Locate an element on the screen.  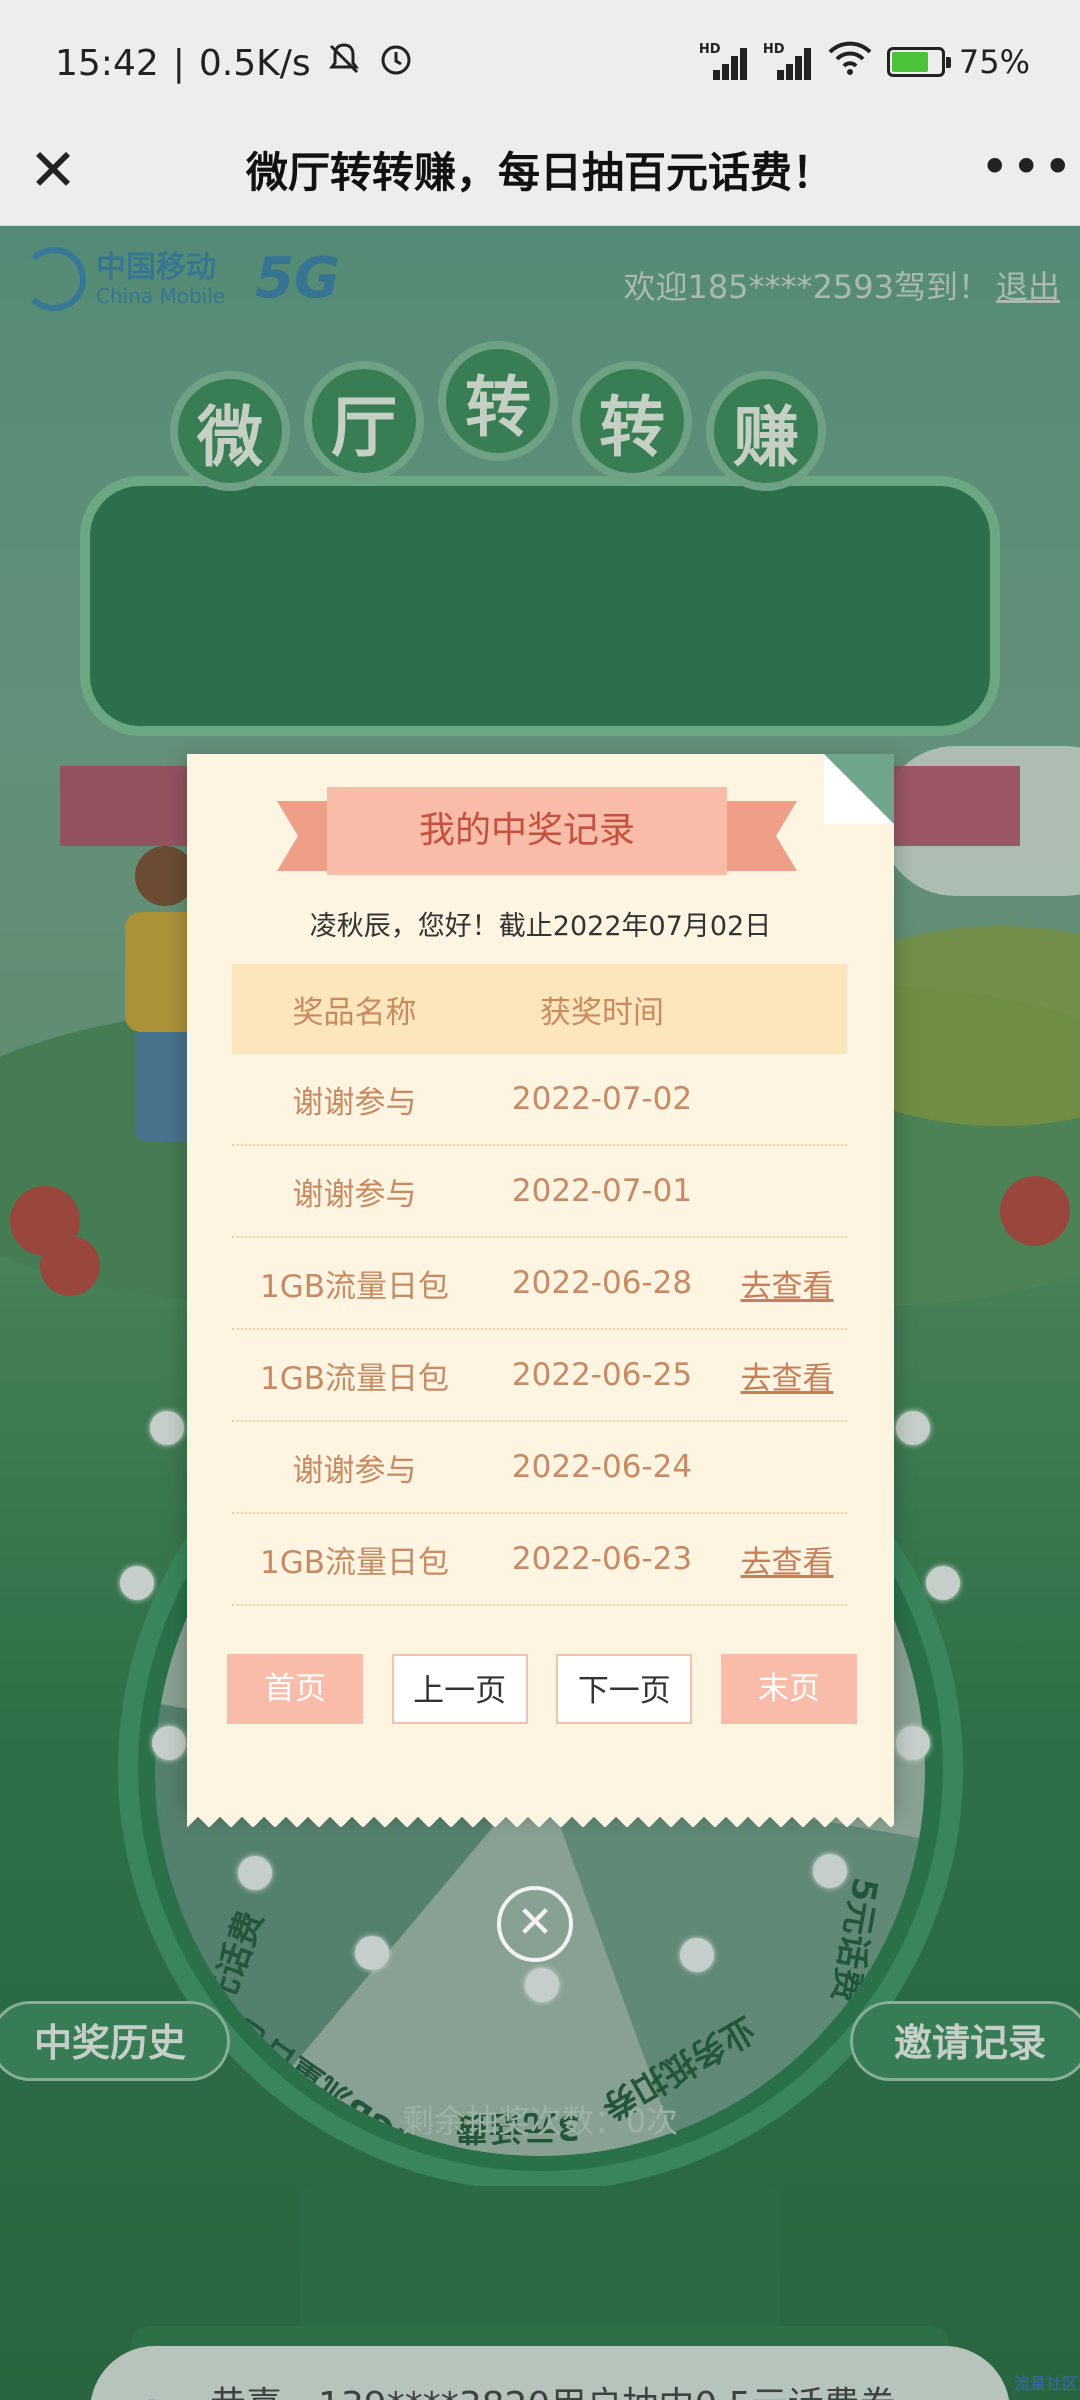
table-row: 1GB流量日包 2022-06-23 去查看 is located at coordinates (539, 1560).